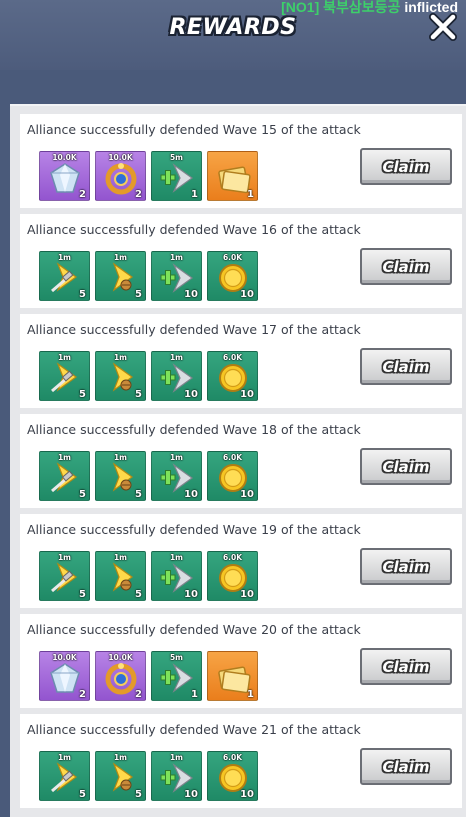 This screenshot has width=466, height=817. Describe the element at coordinates (233, 27) in the screenshot. I see `page-title: REWARDS` at that location.